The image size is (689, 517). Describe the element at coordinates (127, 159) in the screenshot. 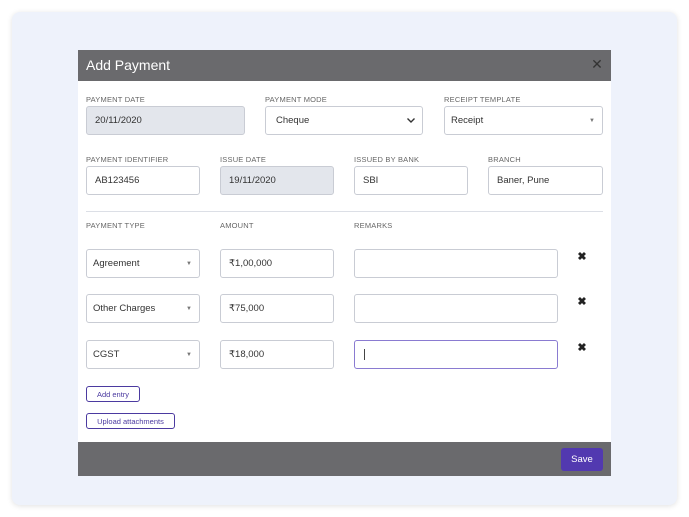

I see `payment-identifier-label: PAYMENT IDENTIFIER` at that location.